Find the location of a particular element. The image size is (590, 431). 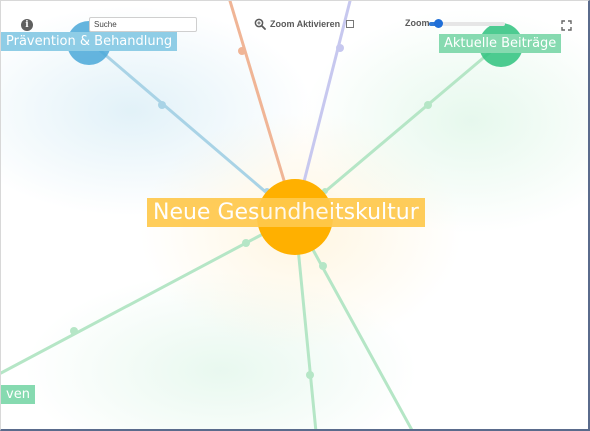

label-center: Neue Gesundheitskultur is located at coordinates (286, 212).